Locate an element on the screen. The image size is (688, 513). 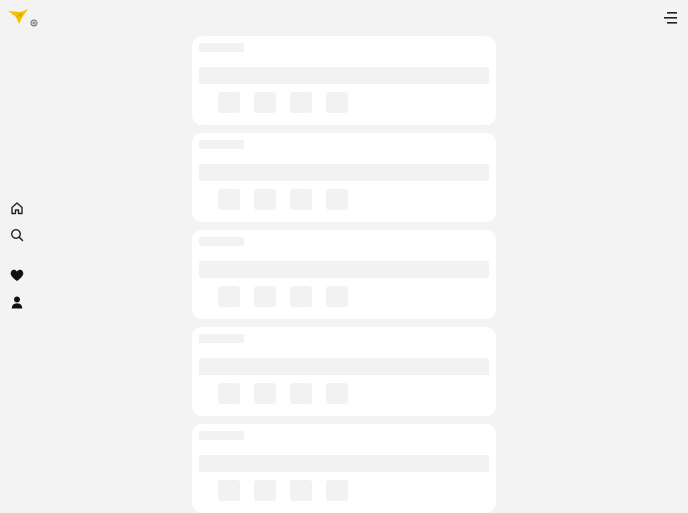
heart-icon is located at coordinates (17, 278).